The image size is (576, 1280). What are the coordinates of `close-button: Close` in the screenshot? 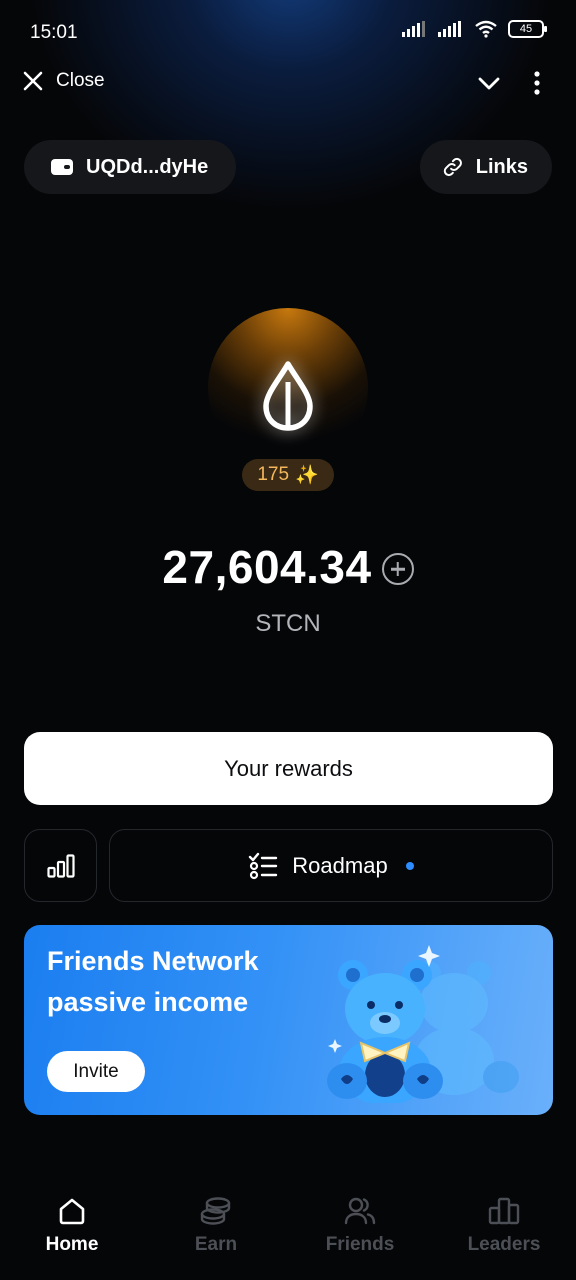 It's located at (63, 81).